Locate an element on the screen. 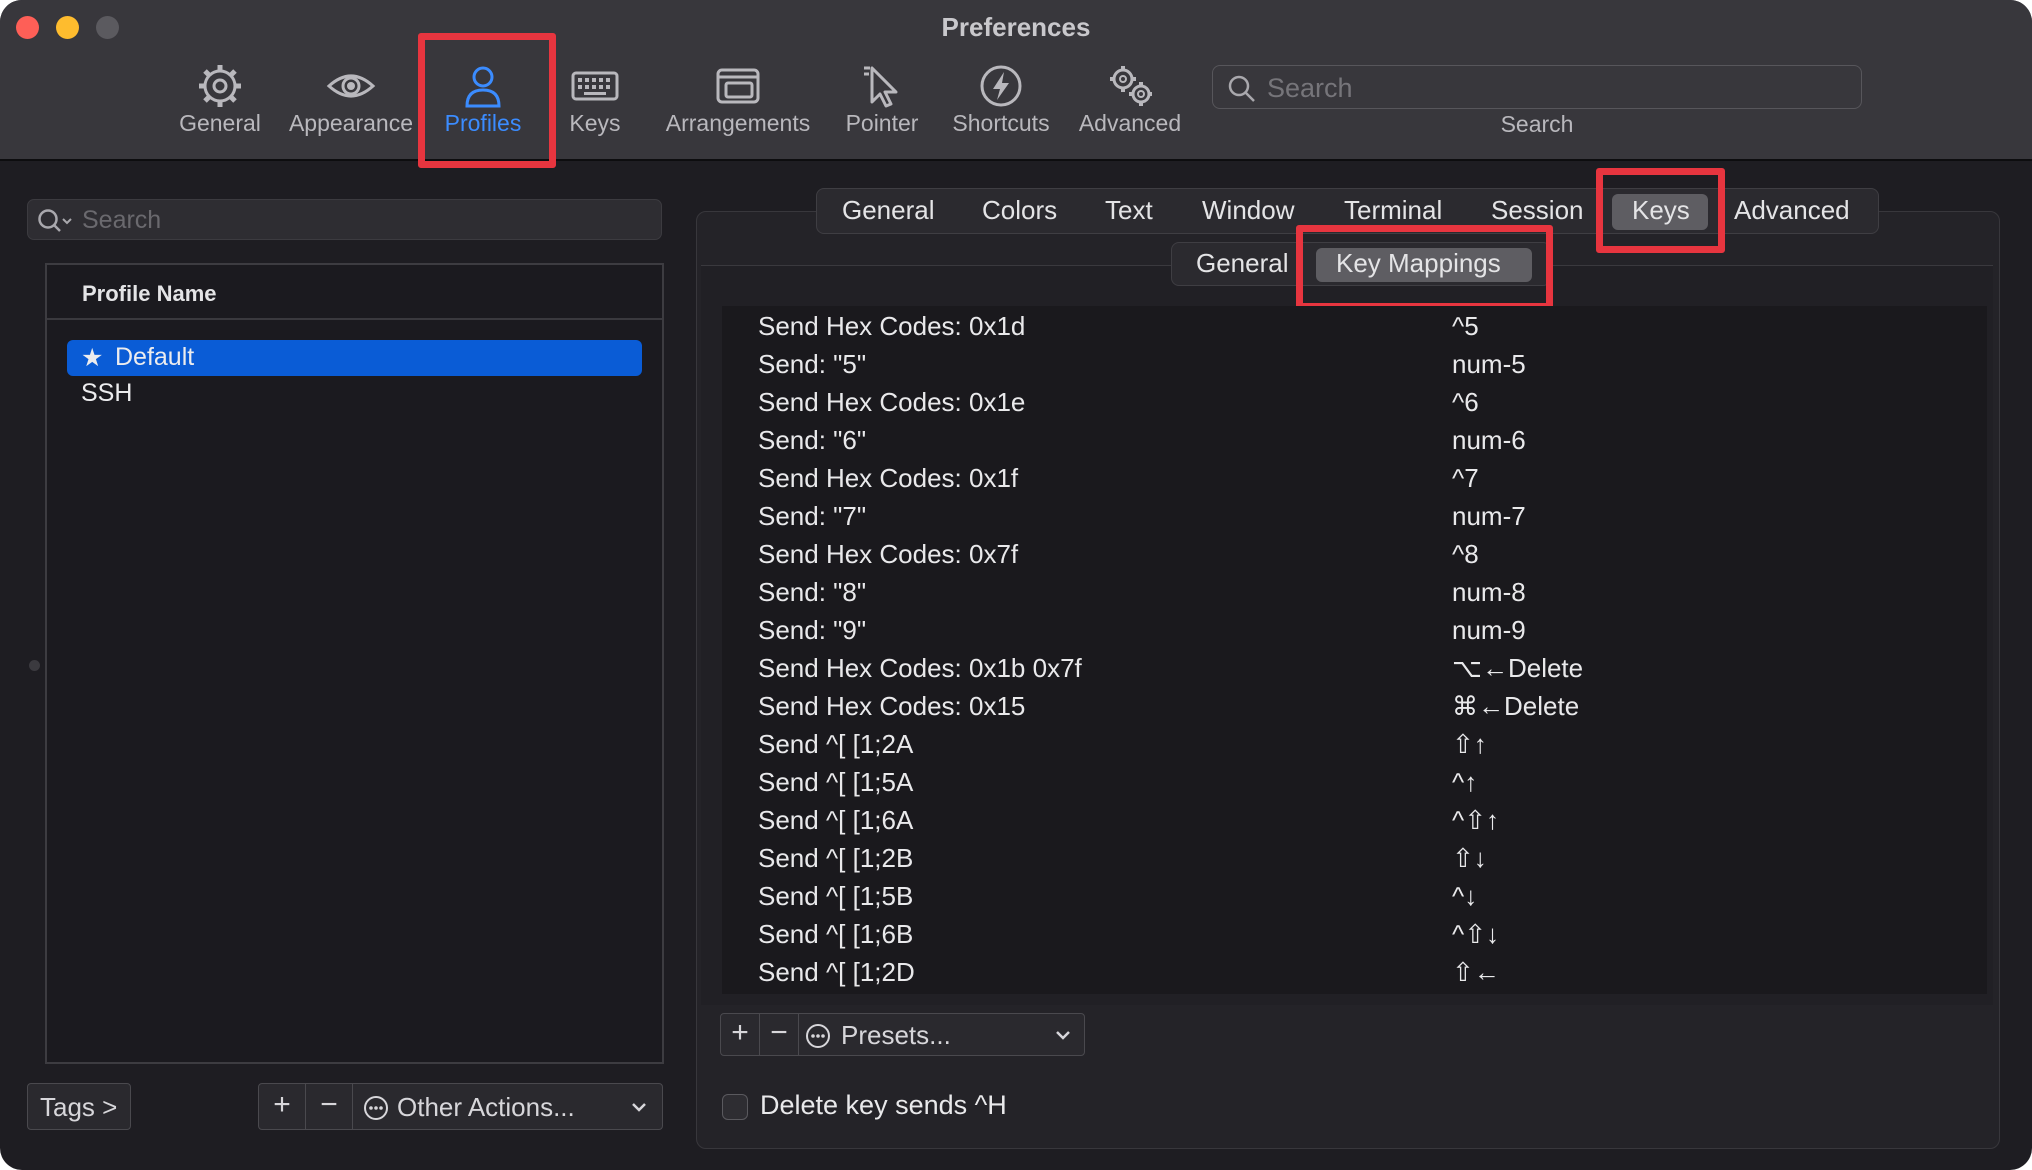 The width and height of the screenshot is (2032, 1170). mapping-keys: num-8 is located at coordinates (1489, 592).